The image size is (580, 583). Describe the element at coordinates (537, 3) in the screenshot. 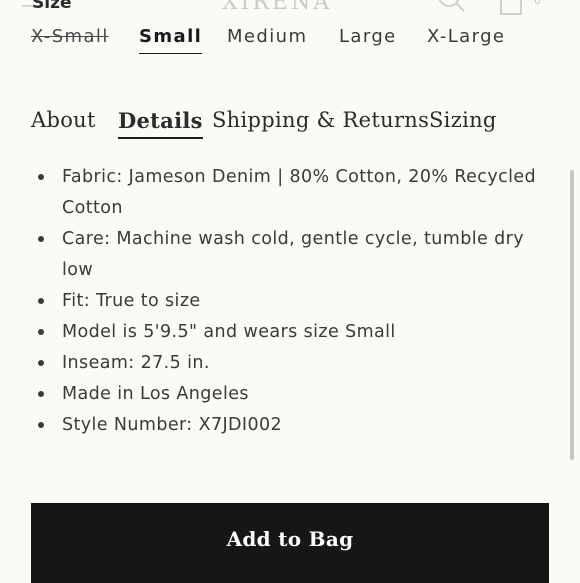

I see `bag-count-badge: 0` at that location.